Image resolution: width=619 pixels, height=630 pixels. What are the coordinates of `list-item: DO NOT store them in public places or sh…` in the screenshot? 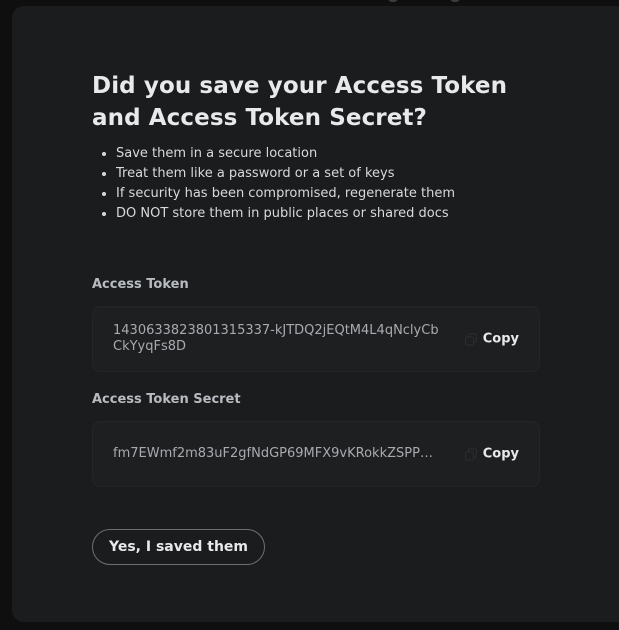 It's located at (329, 214).